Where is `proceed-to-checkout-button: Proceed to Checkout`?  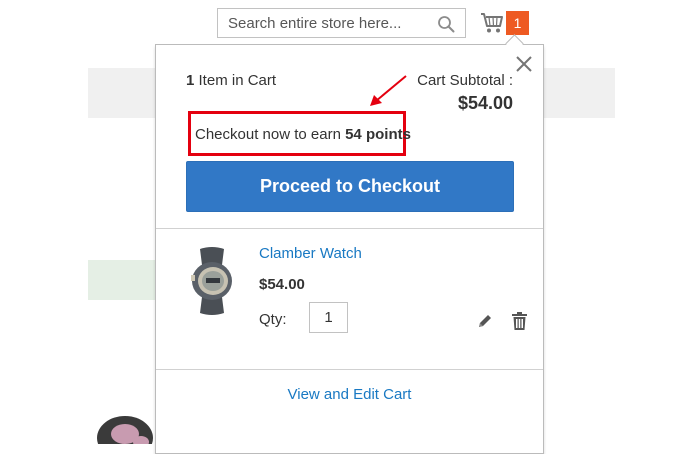
proceed-to-checkout-button: Proceed to Checkout is located at coordinates (350, 186).